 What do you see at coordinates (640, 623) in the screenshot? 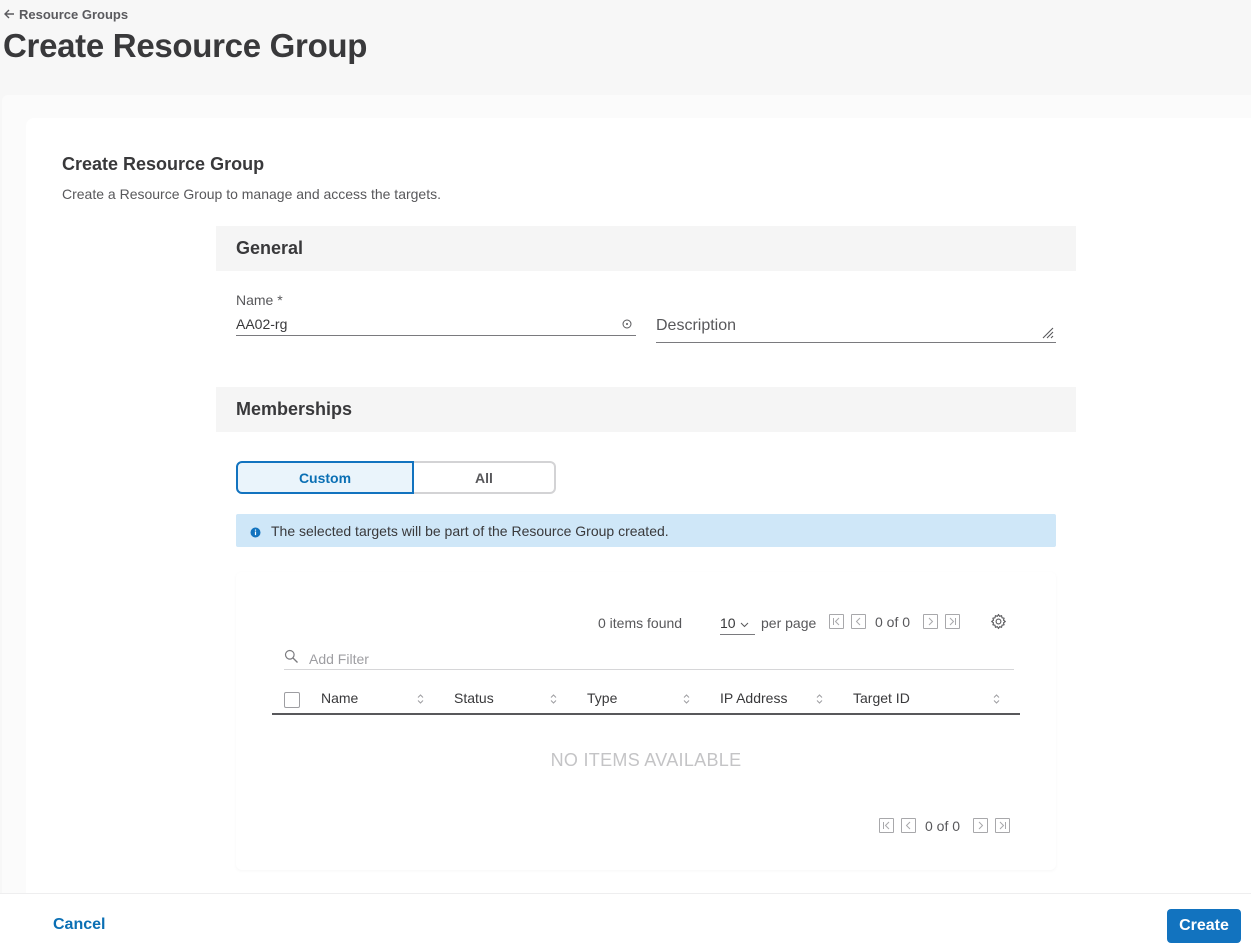
I see `items-found-count: 0 items found` at bounding box center [640, 623].